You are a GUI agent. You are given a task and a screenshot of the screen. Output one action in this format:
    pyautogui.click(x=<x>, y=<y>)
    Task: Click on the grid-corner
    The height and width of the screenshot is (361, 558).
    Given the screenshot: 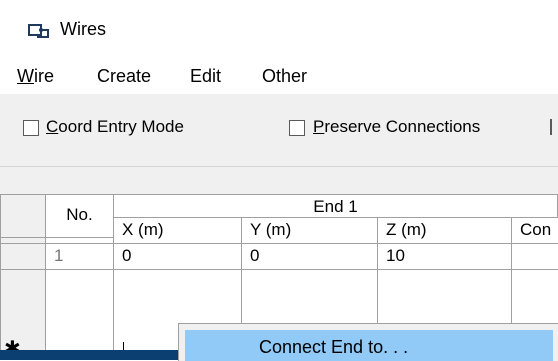 What is the action you would take?
    pyautogui.click(x=23, y=216)
    